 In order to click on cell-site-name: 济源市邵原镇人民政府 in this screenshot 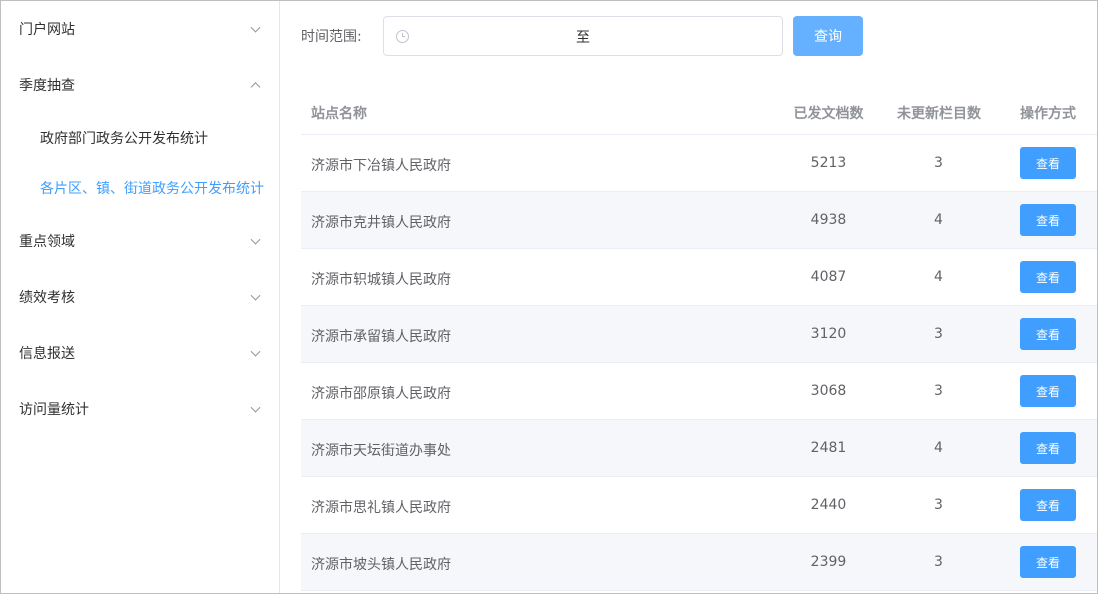, I will do `click(381, 394)`.